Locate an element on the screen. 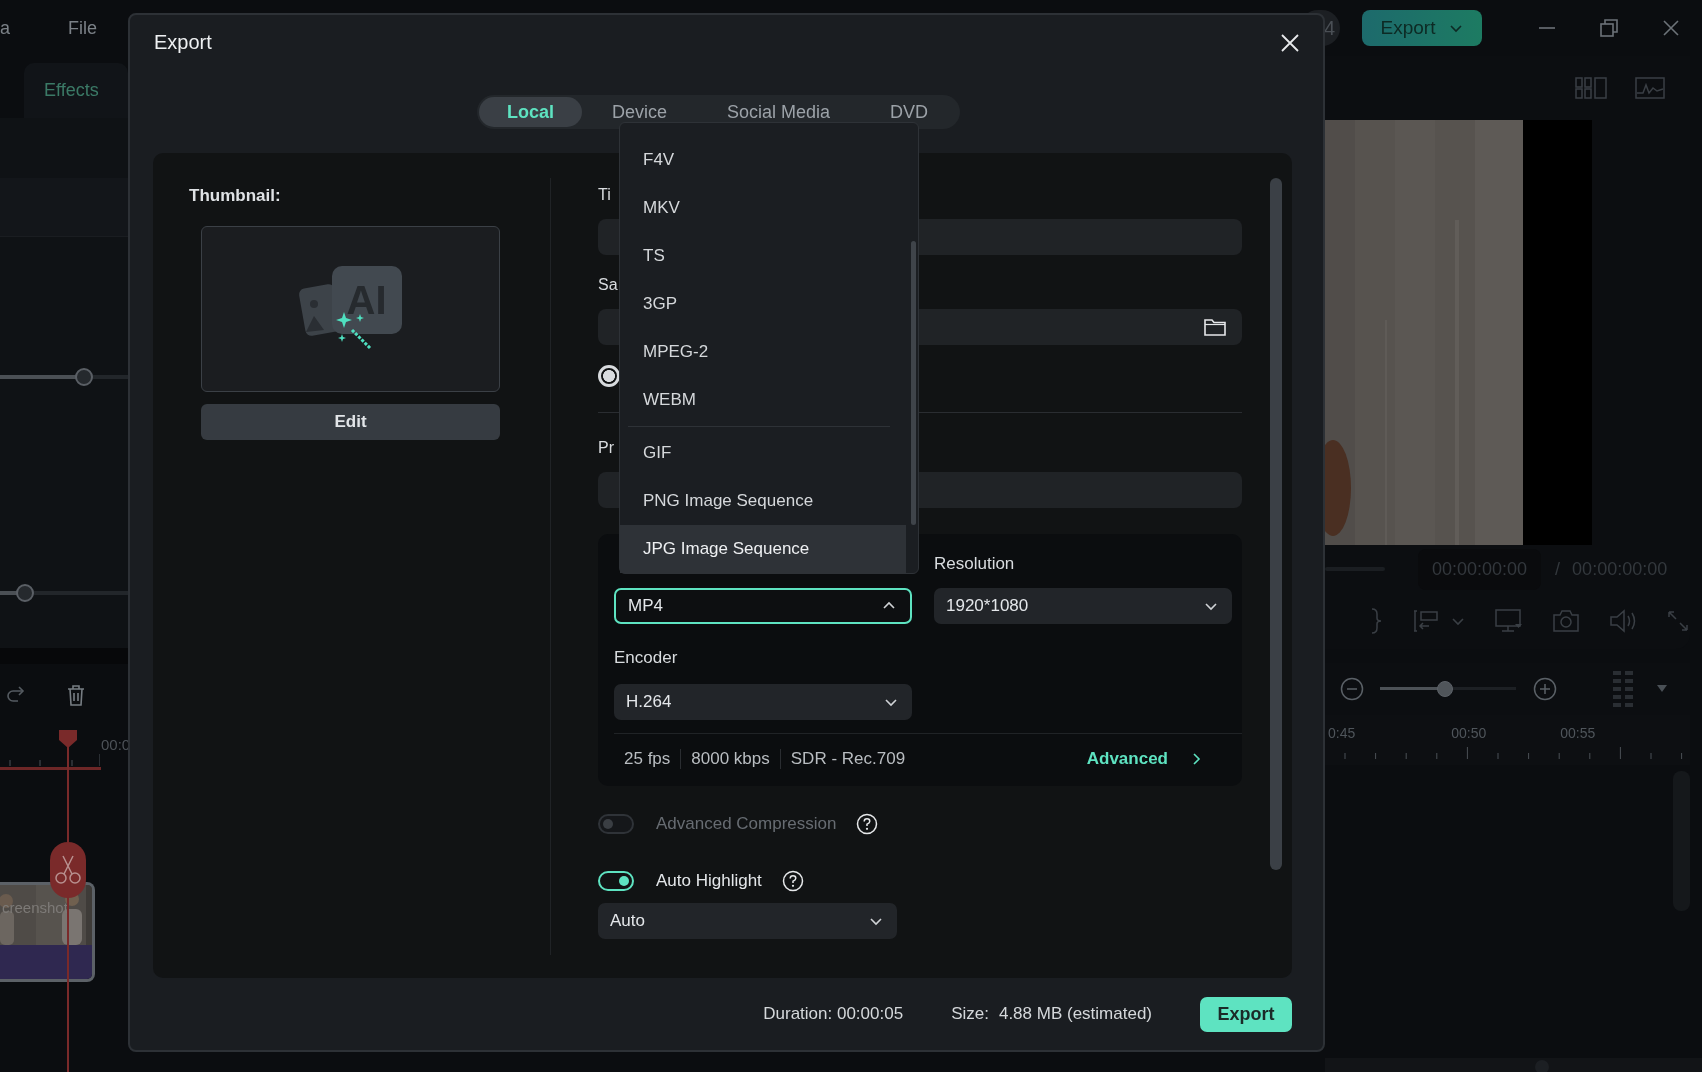  speaker-icon is located at coordinates (1623, 621).